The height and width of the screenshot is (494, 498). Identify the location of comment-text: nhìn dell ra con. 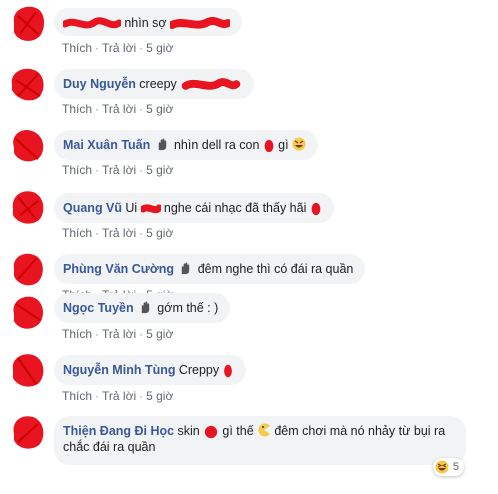
(216, 145).